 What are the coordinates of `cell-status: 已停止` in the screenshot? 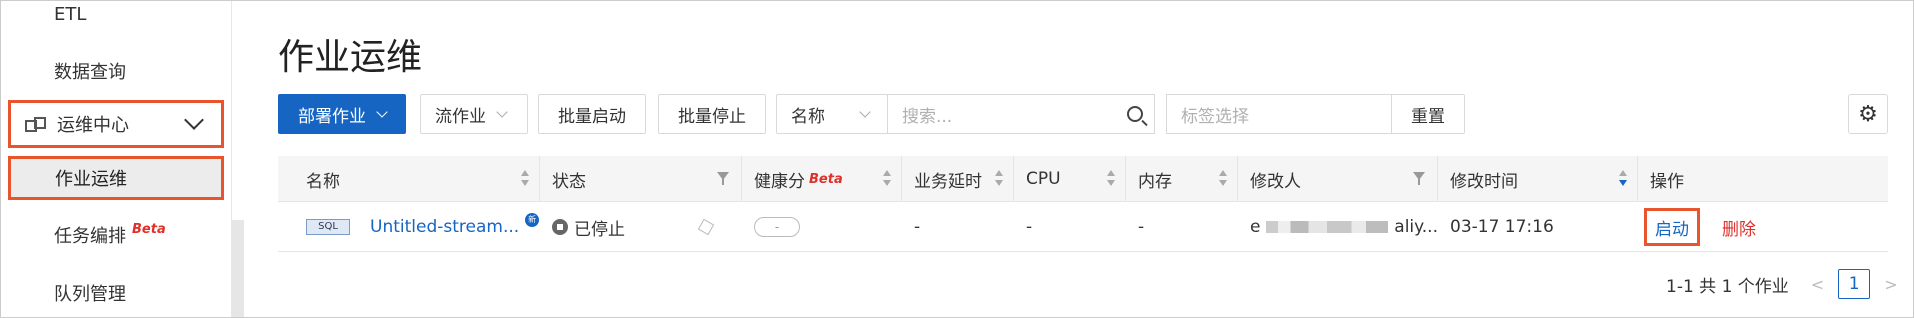 It's located at (641, 227).